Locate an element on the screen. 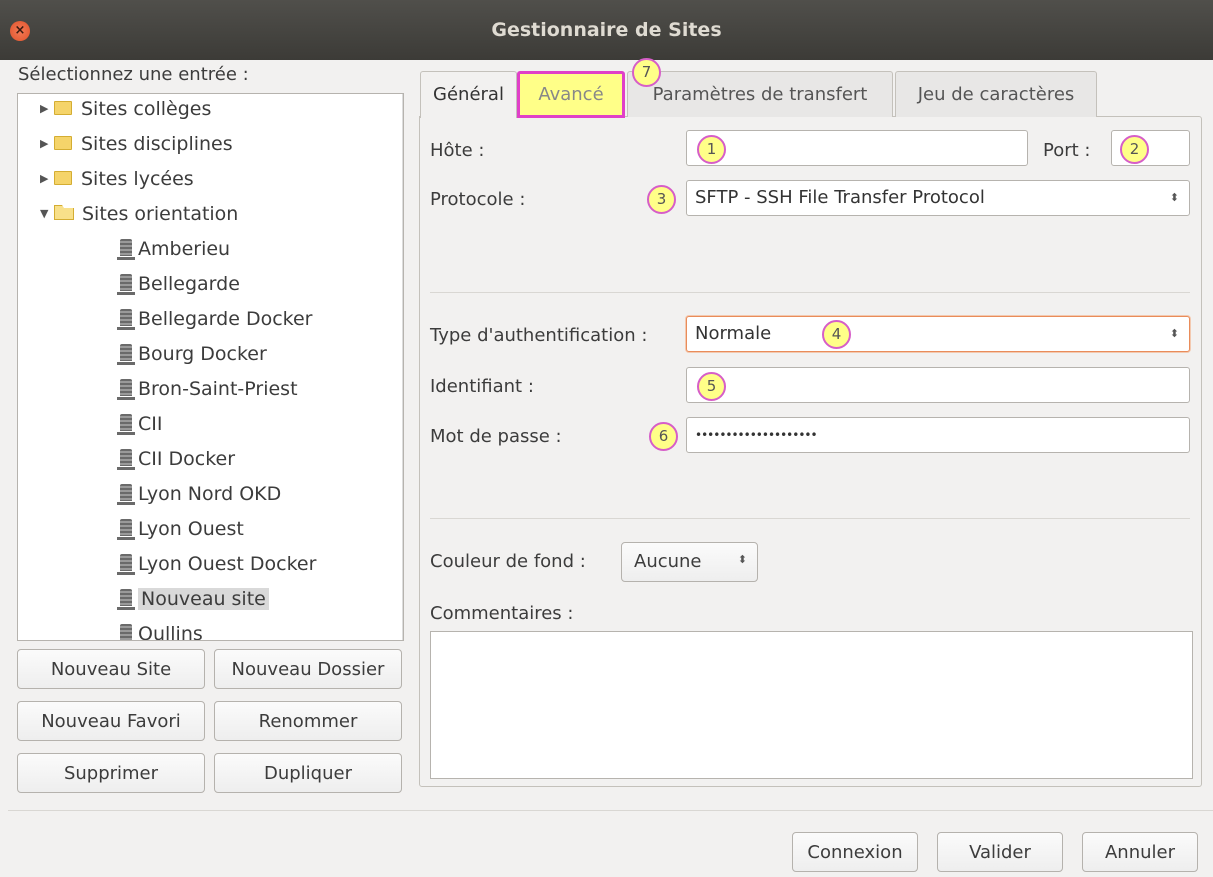  tab-transfer-settings: Paramètres de transfert is located at coordinates (760, 94).